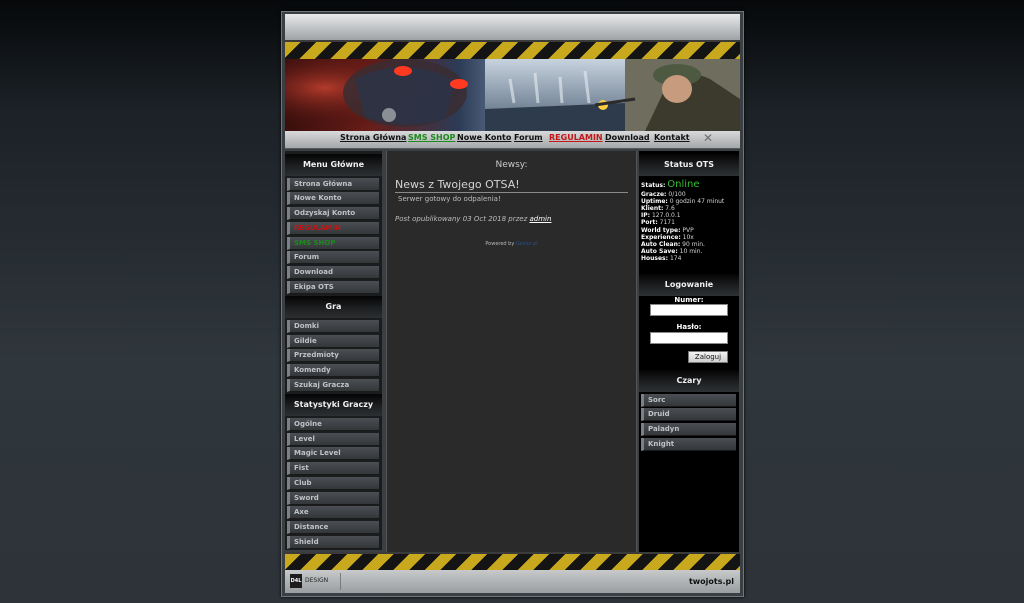 This screenshot has height=603, width=1024. I want to click on nav-link-kontakt: Kontakt, so click(672, 137).